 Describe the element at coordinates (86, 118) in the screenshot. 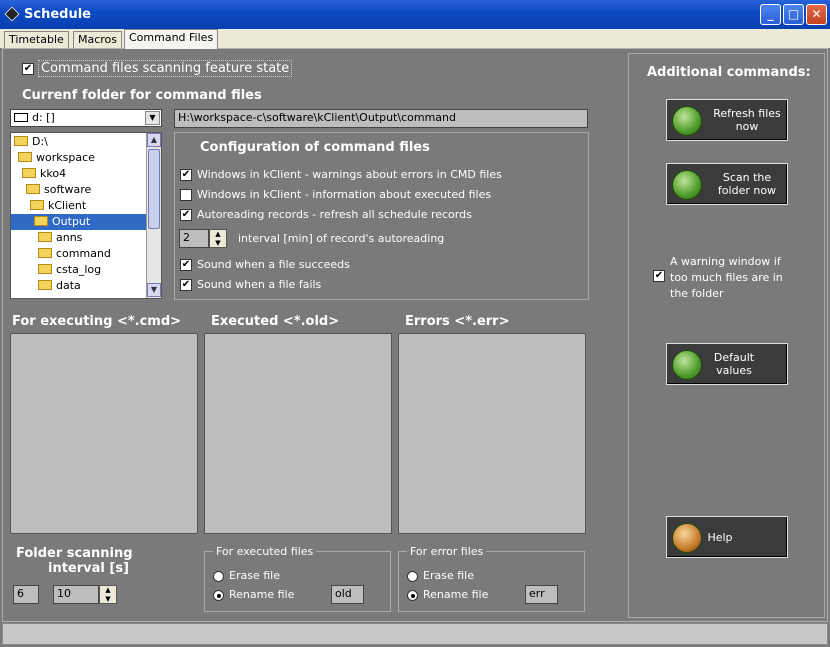

I see `drive-select: d: [] ▼` at that location.